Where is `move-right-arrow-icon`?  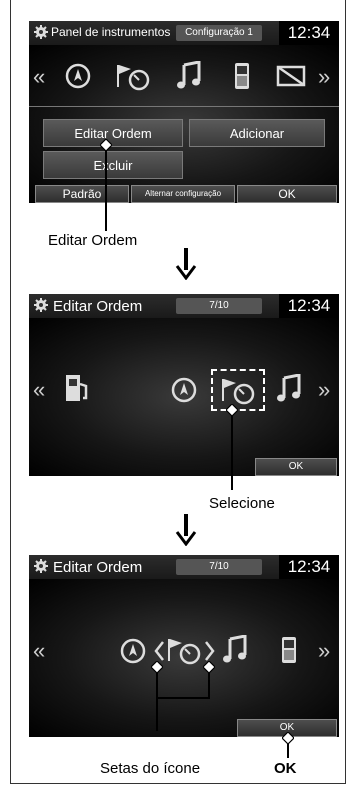 move-right-arrow-icon is located at coordinates (210, 651).